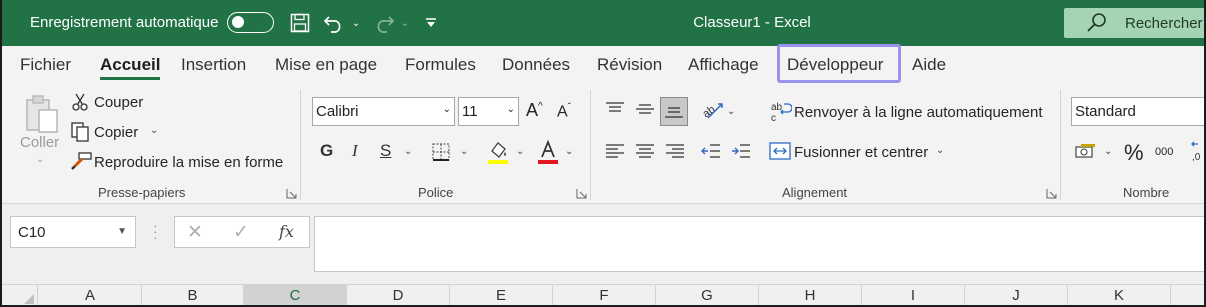 The width and height of the screenshot is (1206, 307). I want to click on tab-accueil: Accueil, so click(130, 67).